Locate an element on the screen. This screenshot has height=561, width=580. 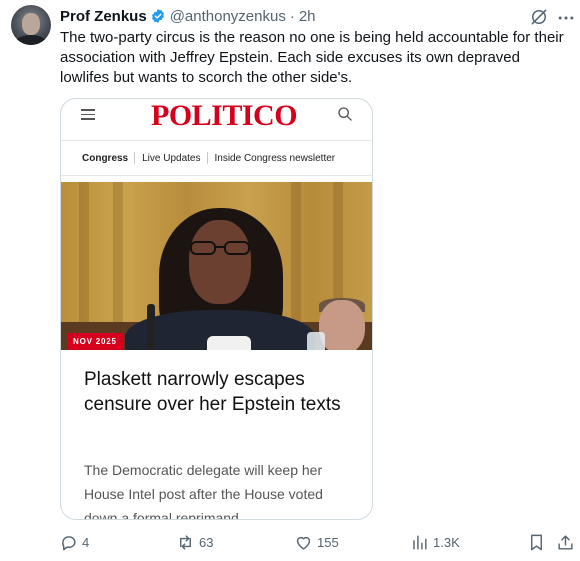
like-button: 155 is located at coordinates (316, 542).